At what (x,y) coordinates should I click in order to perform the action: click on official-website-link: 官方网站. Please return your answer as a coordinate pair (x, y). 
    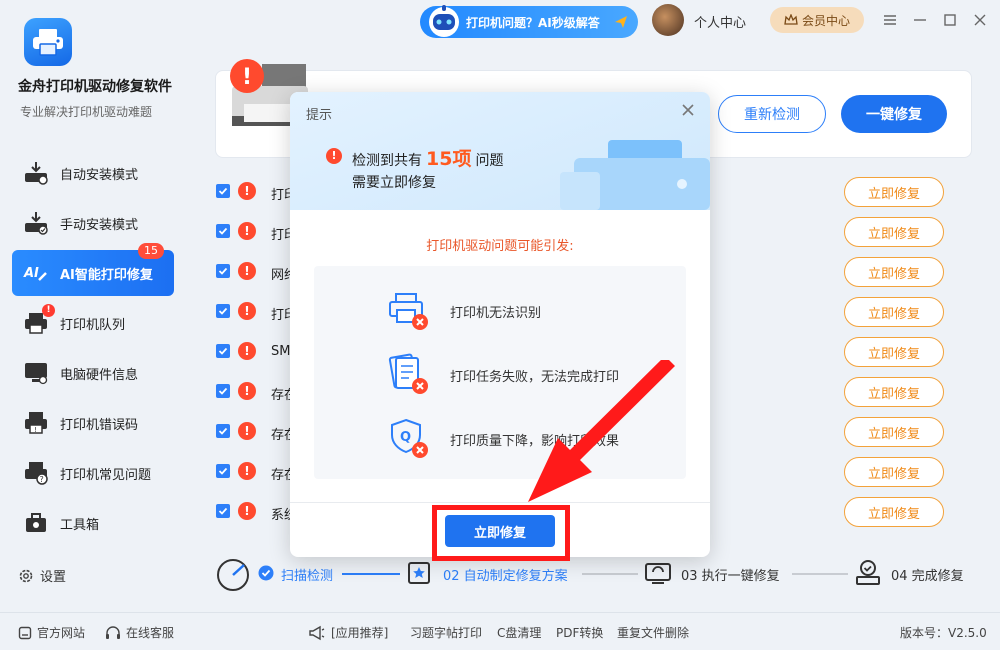
    Looking at the image, I should click on (51, 632).